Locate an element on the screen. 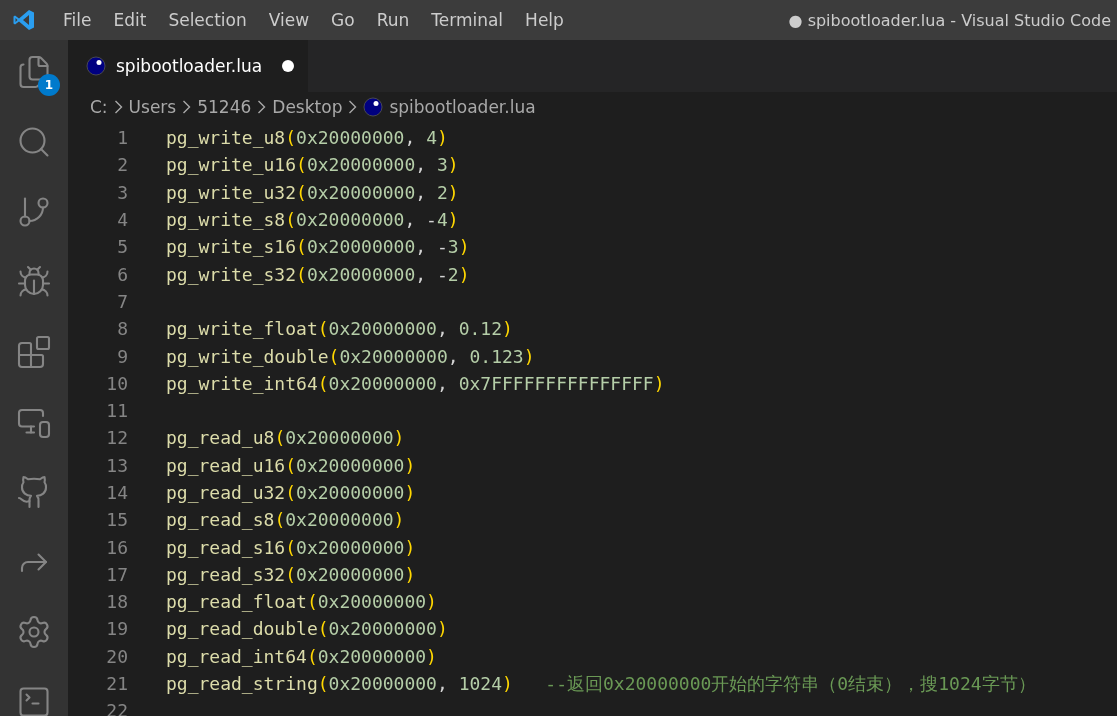 Image resolution: width=1117 pixels, height=716 pixels. gear-icon is located at coordinates (34, 632).